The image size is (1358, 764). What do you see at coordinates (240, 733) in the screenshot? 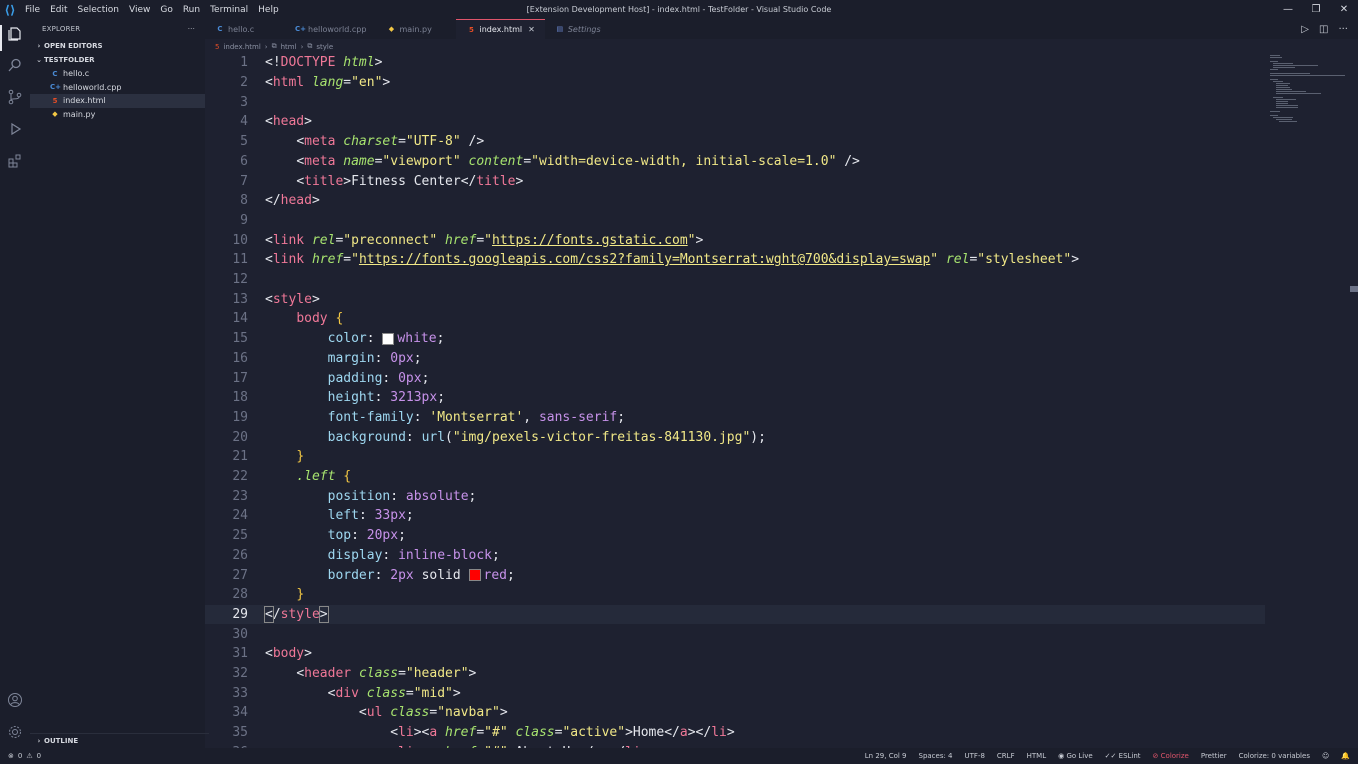
I see `line-number: 35` at bounding box center [240, 733].